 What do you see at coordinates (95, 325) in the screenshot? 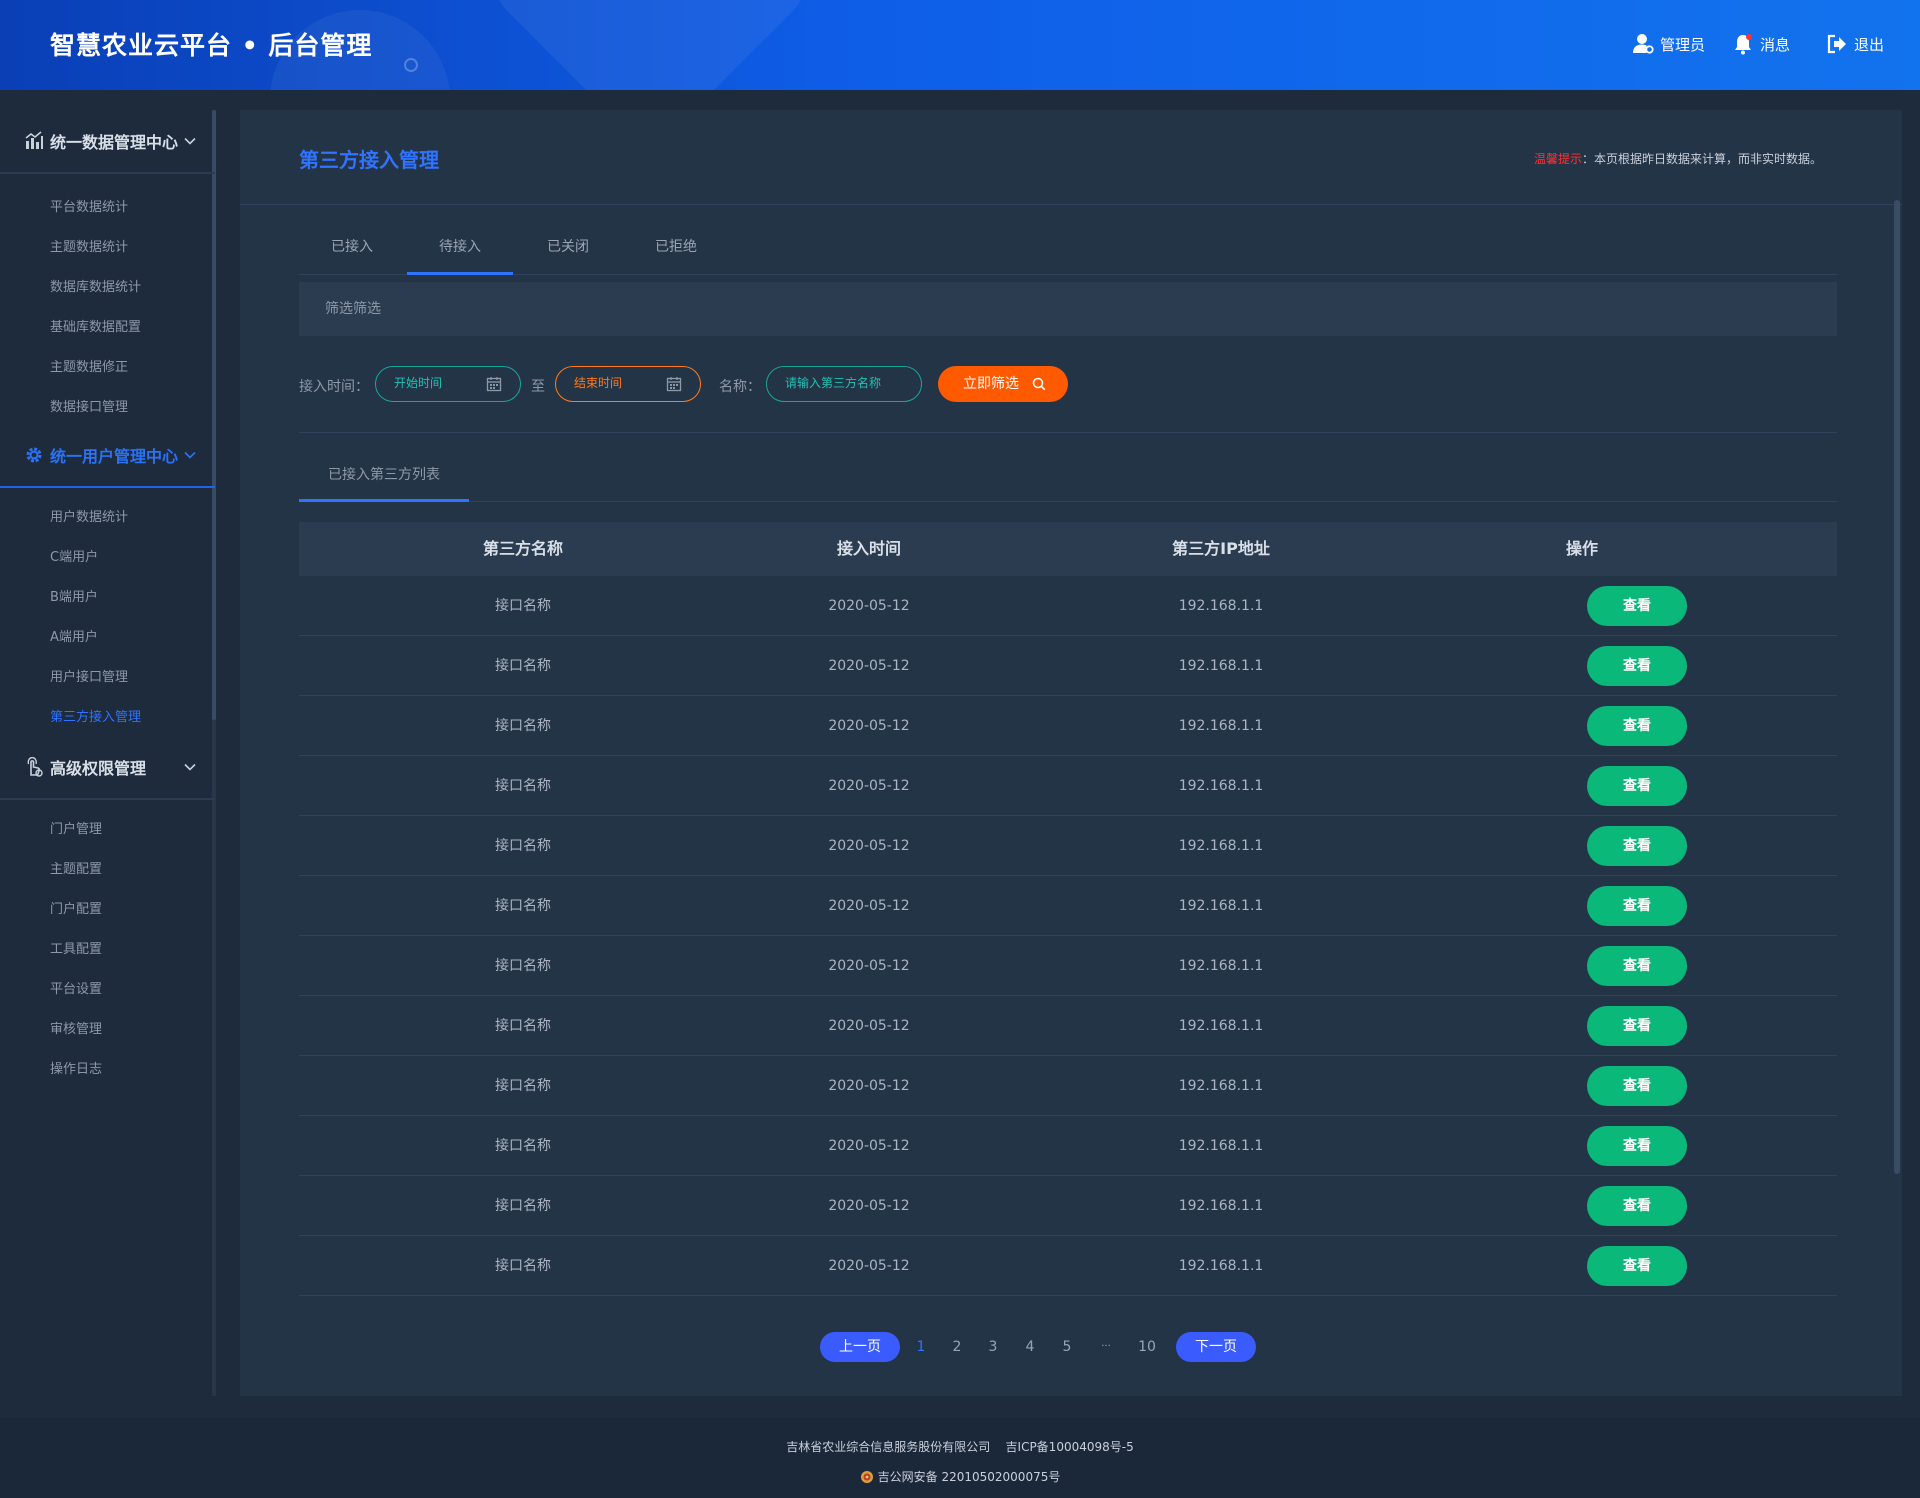
I see `sidebar-item-base-config: 基础库数据配置` at bounding box center [95, 325].